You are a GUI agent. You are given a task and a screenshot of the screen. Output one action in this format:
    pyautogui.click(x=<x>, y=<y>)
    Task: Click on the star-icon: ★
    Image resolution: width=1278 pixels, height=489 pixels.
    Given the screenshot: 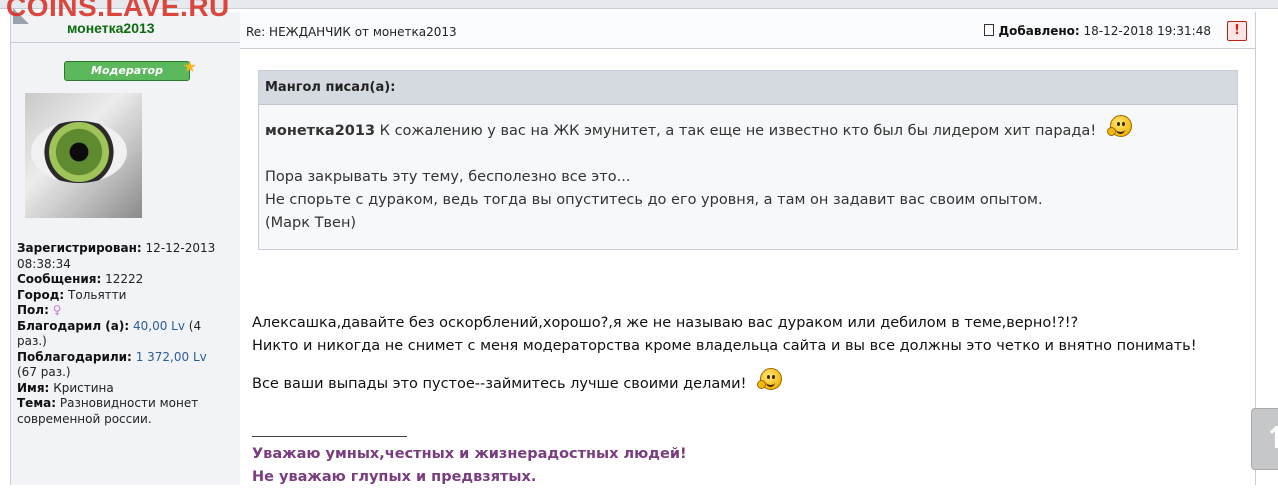 What is the action you would take?
    pyautogui.click(x=189, y=66)
    